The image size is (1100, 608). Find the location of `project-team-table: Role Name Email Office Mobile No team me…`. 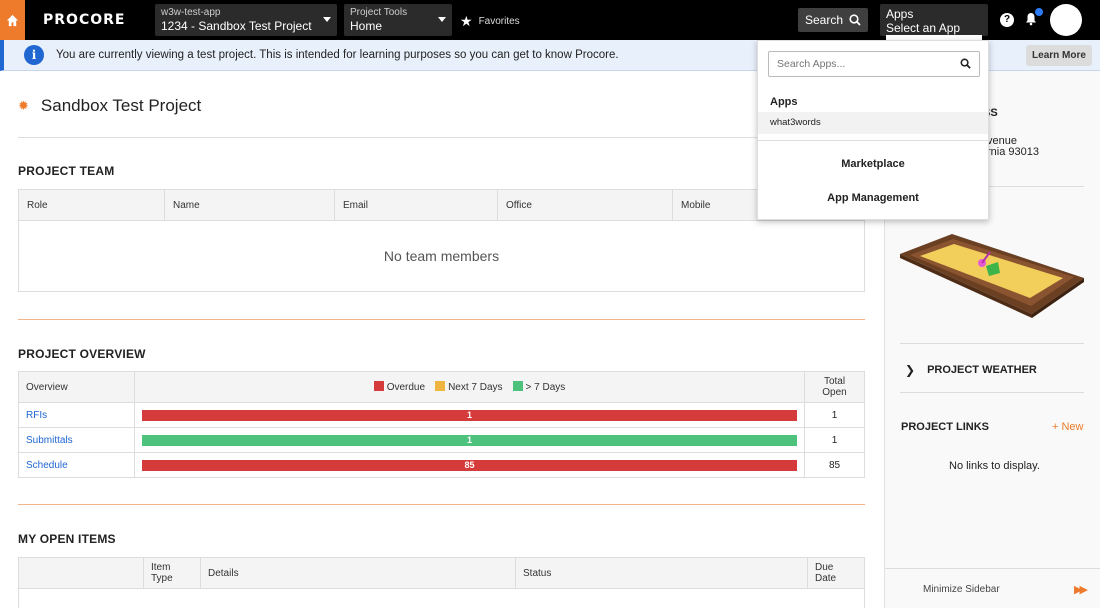

project-team-table: Role Name Email Office Mobile No team me… is located at coordinates (441, 240).